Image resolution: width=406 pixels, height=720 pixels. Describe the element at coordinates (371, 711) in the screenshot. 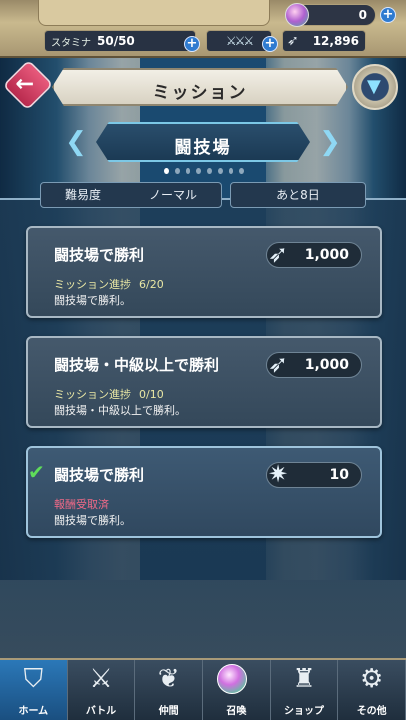

I see `nav-misc-label: その他` at that location.